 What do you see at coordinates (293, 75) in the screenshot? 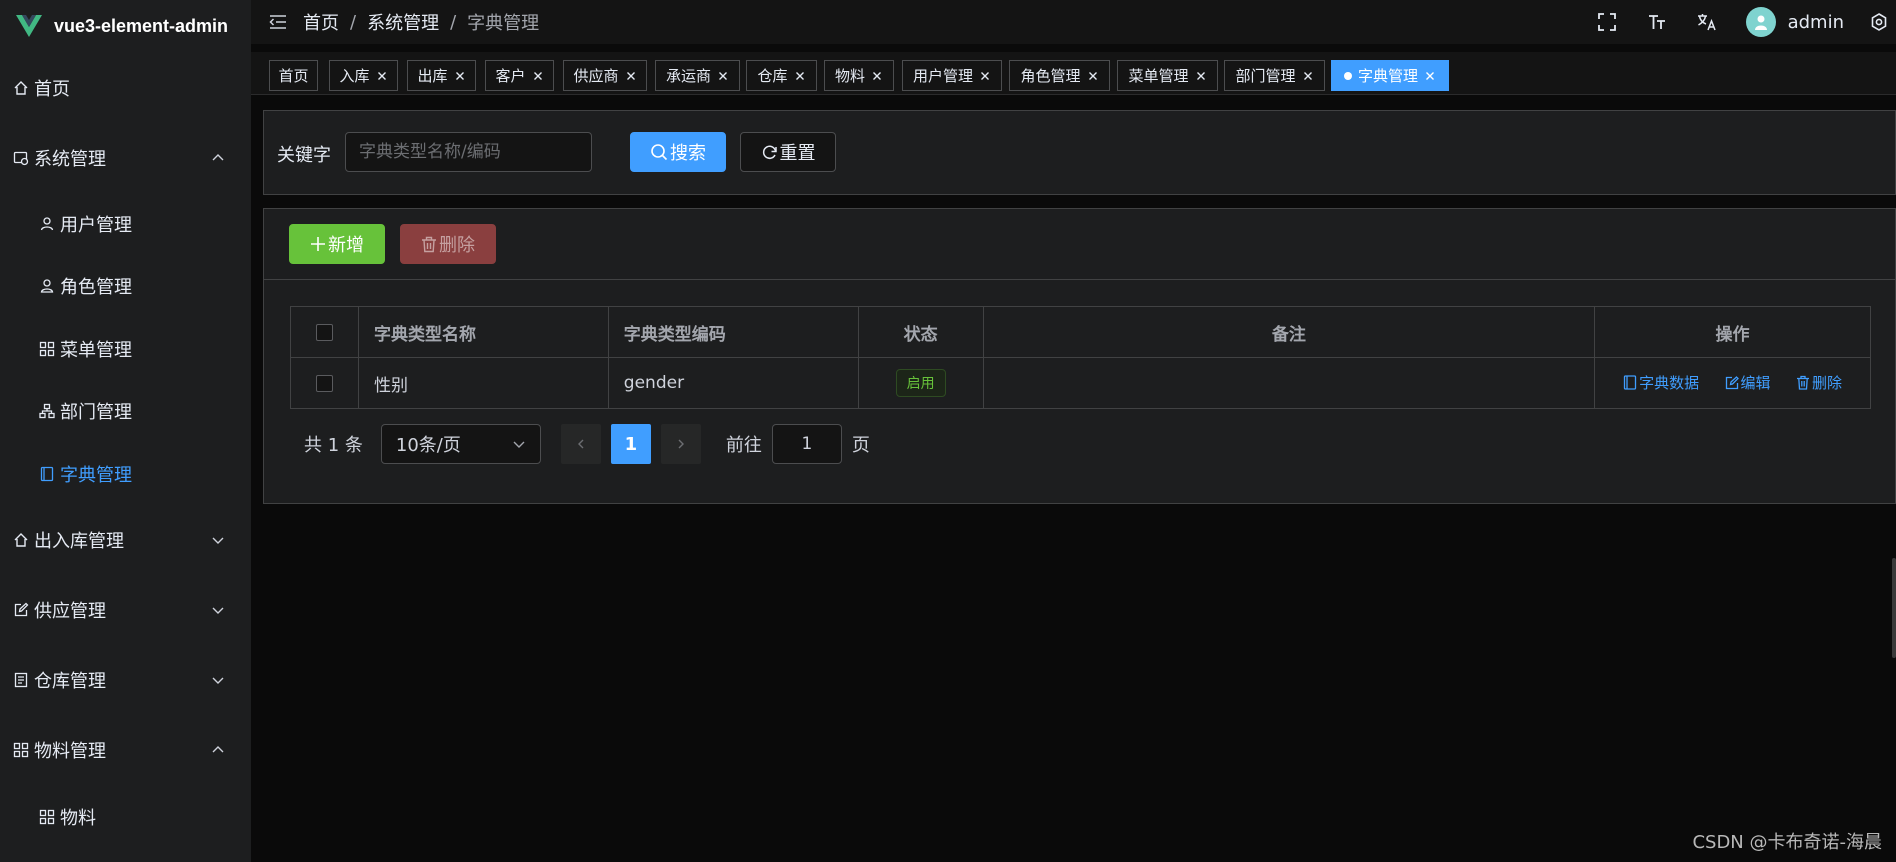
I see `tag-home: 首页` at bounding box center [293, 75].